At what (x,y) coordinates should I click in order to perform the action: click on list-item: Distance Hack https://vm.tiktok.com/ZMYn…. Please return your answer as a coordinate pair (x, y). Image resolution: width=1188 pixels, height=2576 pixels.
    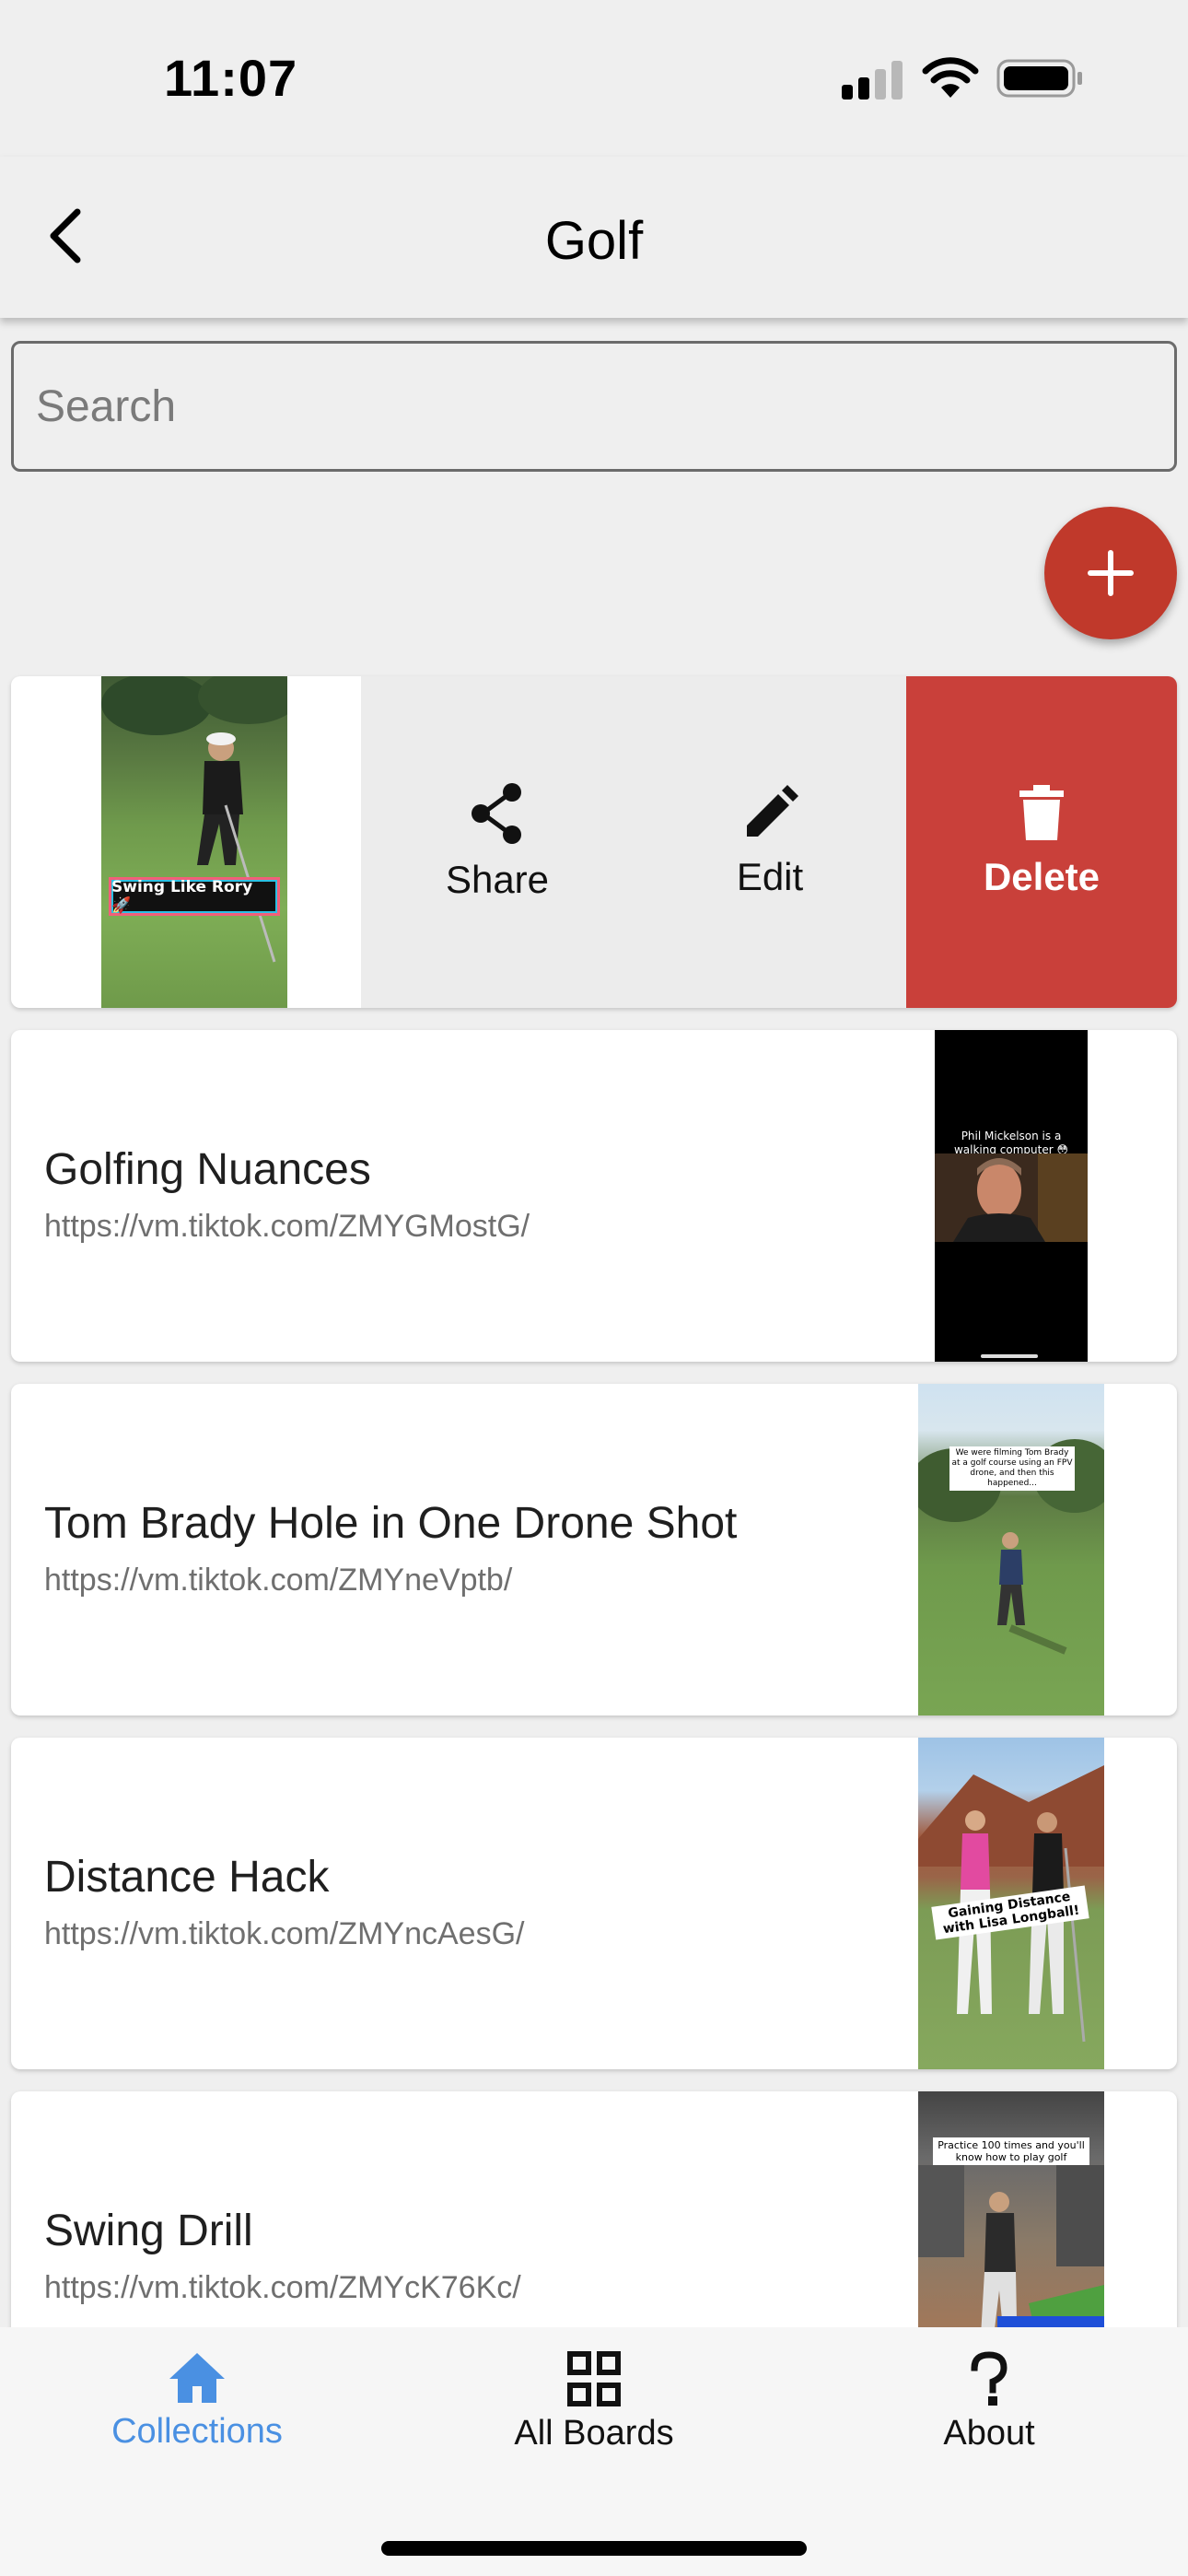
    Looking at the image, I should click on (594, 1904).